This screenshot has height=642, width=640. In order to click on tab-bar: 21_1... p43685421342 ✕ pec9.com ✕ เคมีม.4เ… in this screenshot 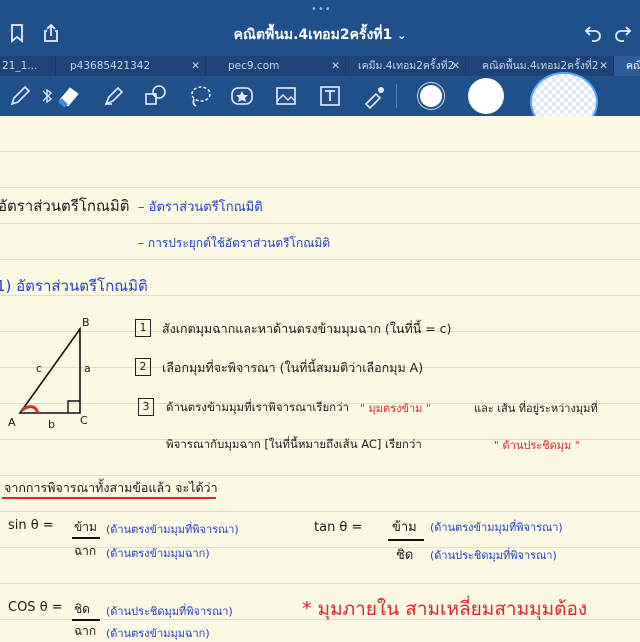, I will do `click(320, 66)`.